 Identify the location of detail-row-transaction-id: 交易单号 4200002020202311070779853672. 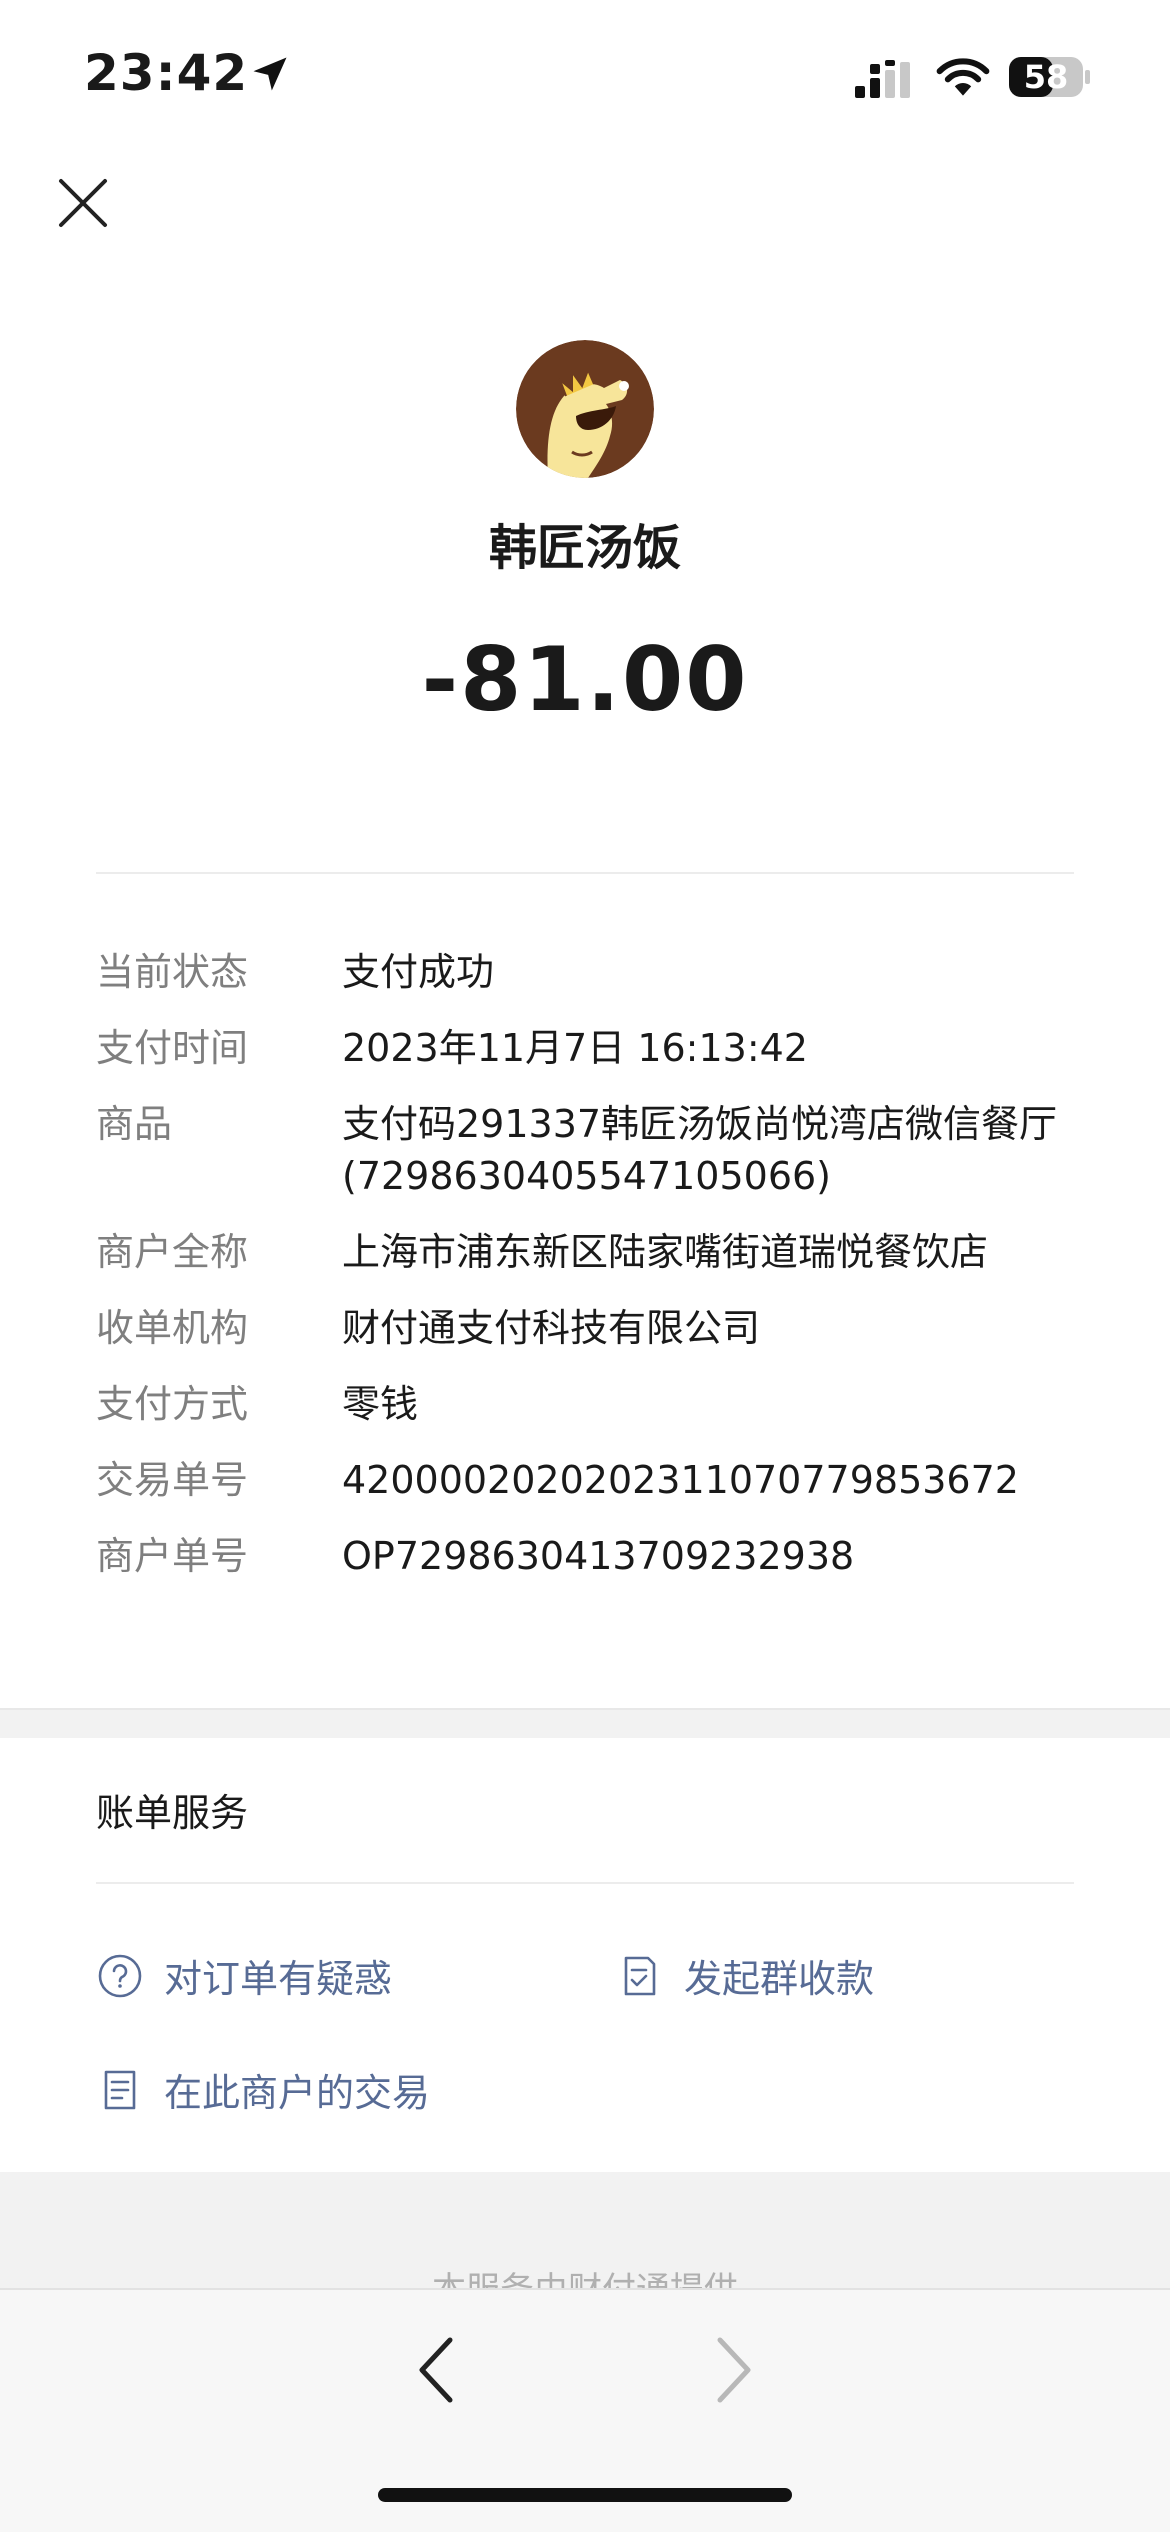
(586, 1480).